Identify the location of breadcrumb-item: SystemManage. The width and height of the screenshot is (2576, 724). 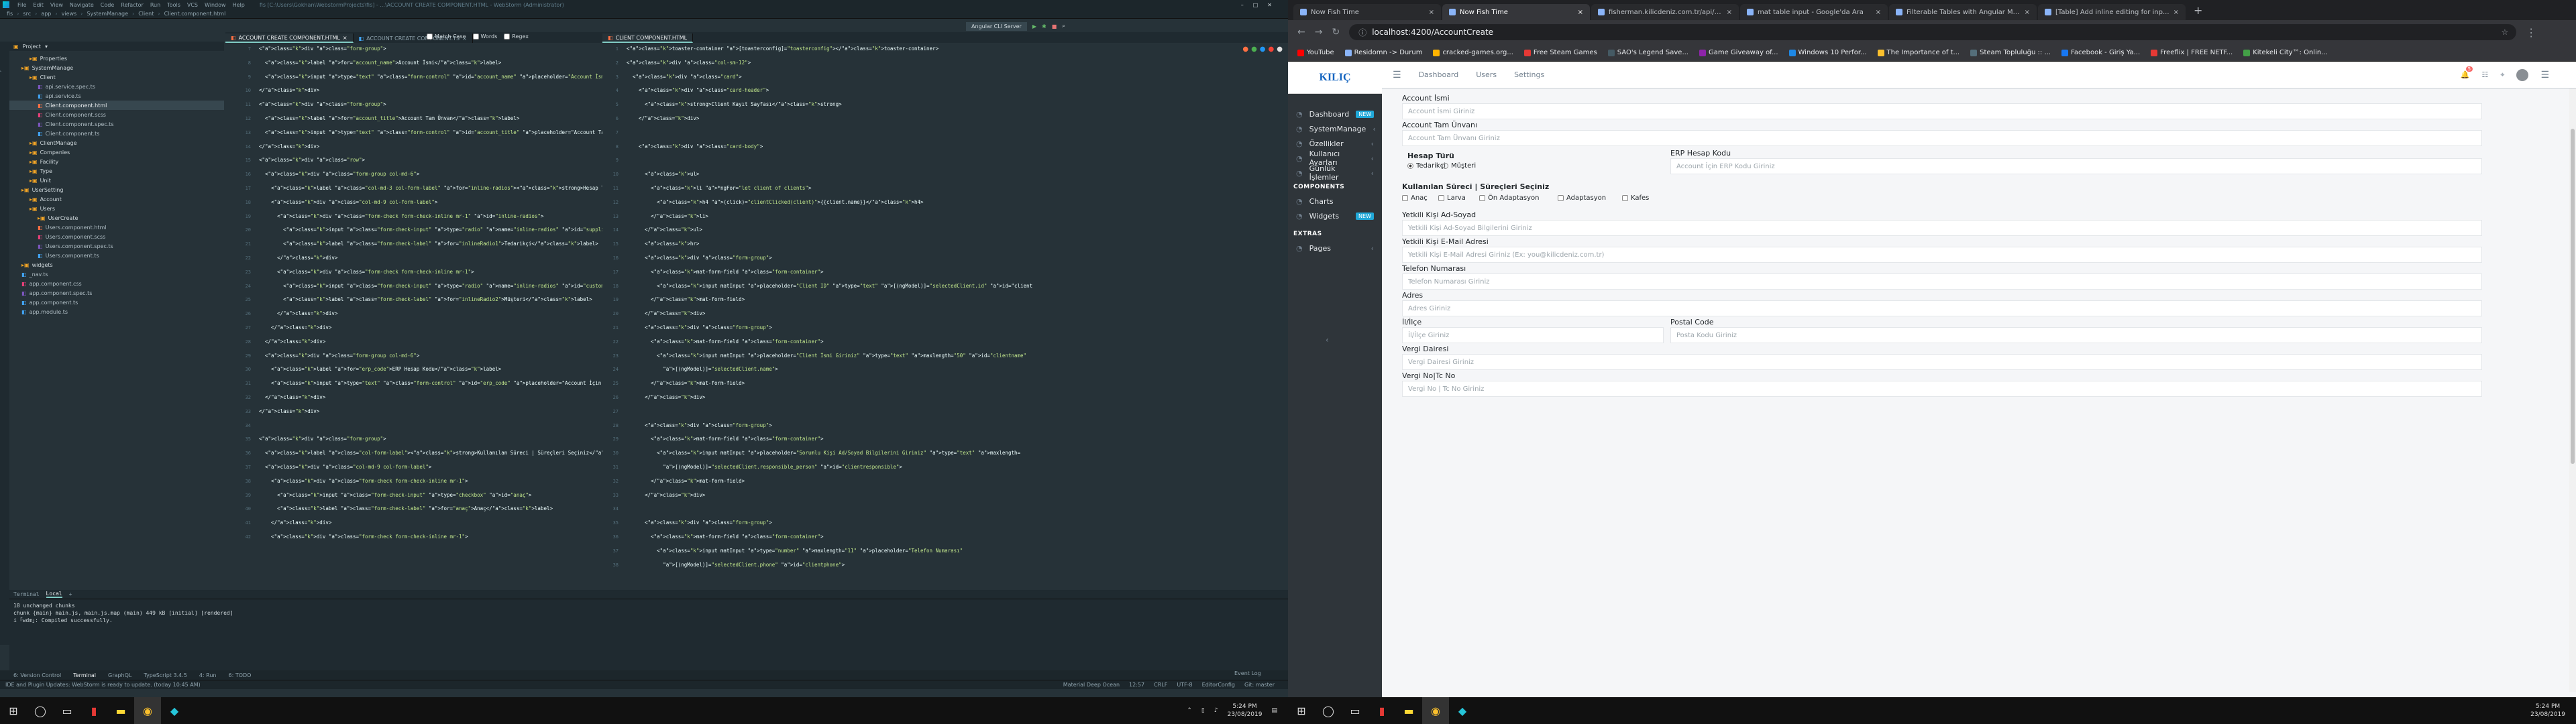
(107, 14).